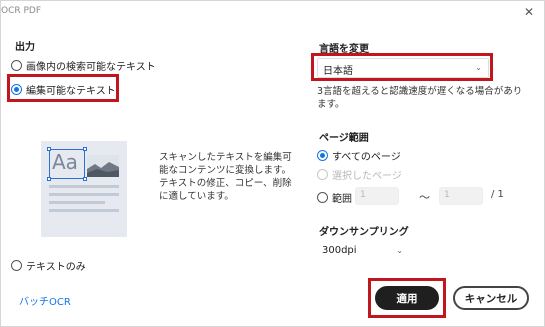  Describe the element at coordinates (342, 199) in the screenshot. I see `page-range-custom-label: 範囲` at that location.